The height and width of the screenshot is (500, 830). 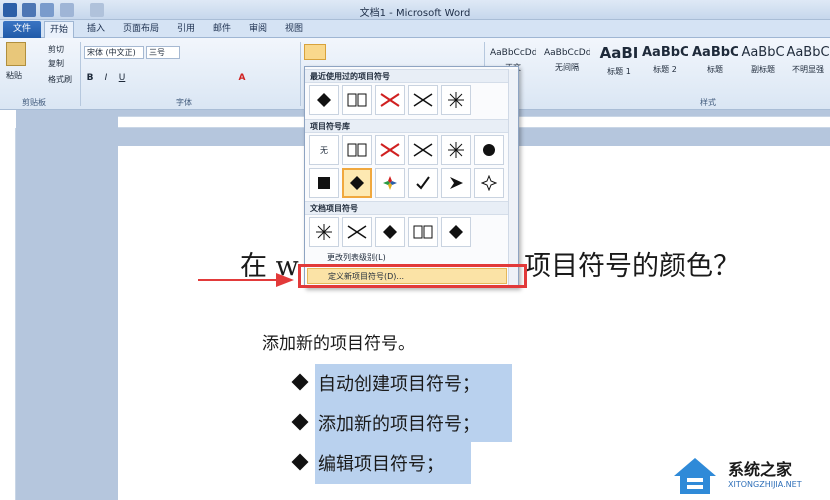 What do you see at coordinates (619, 71) in the screenshot?
I see `style-name: 标题 1` at bounding box center [619, 71].